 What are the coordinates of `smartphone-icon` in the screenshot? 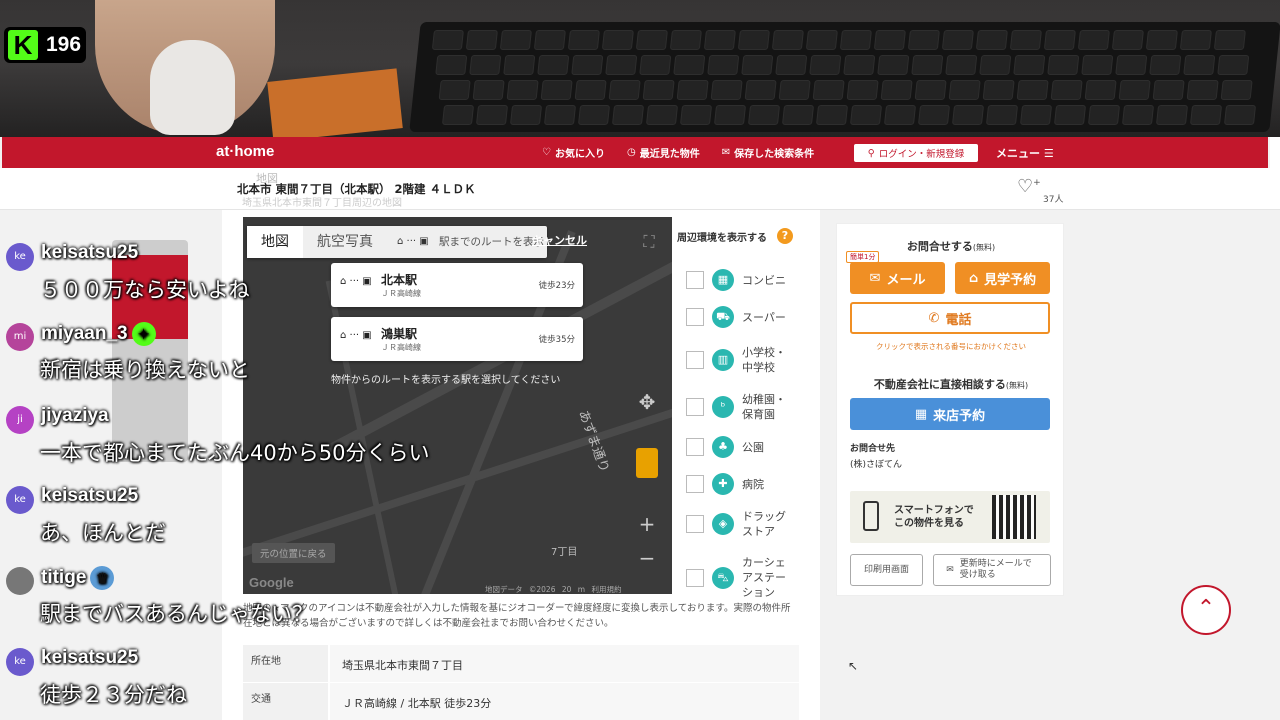 It's located at (871, 516).